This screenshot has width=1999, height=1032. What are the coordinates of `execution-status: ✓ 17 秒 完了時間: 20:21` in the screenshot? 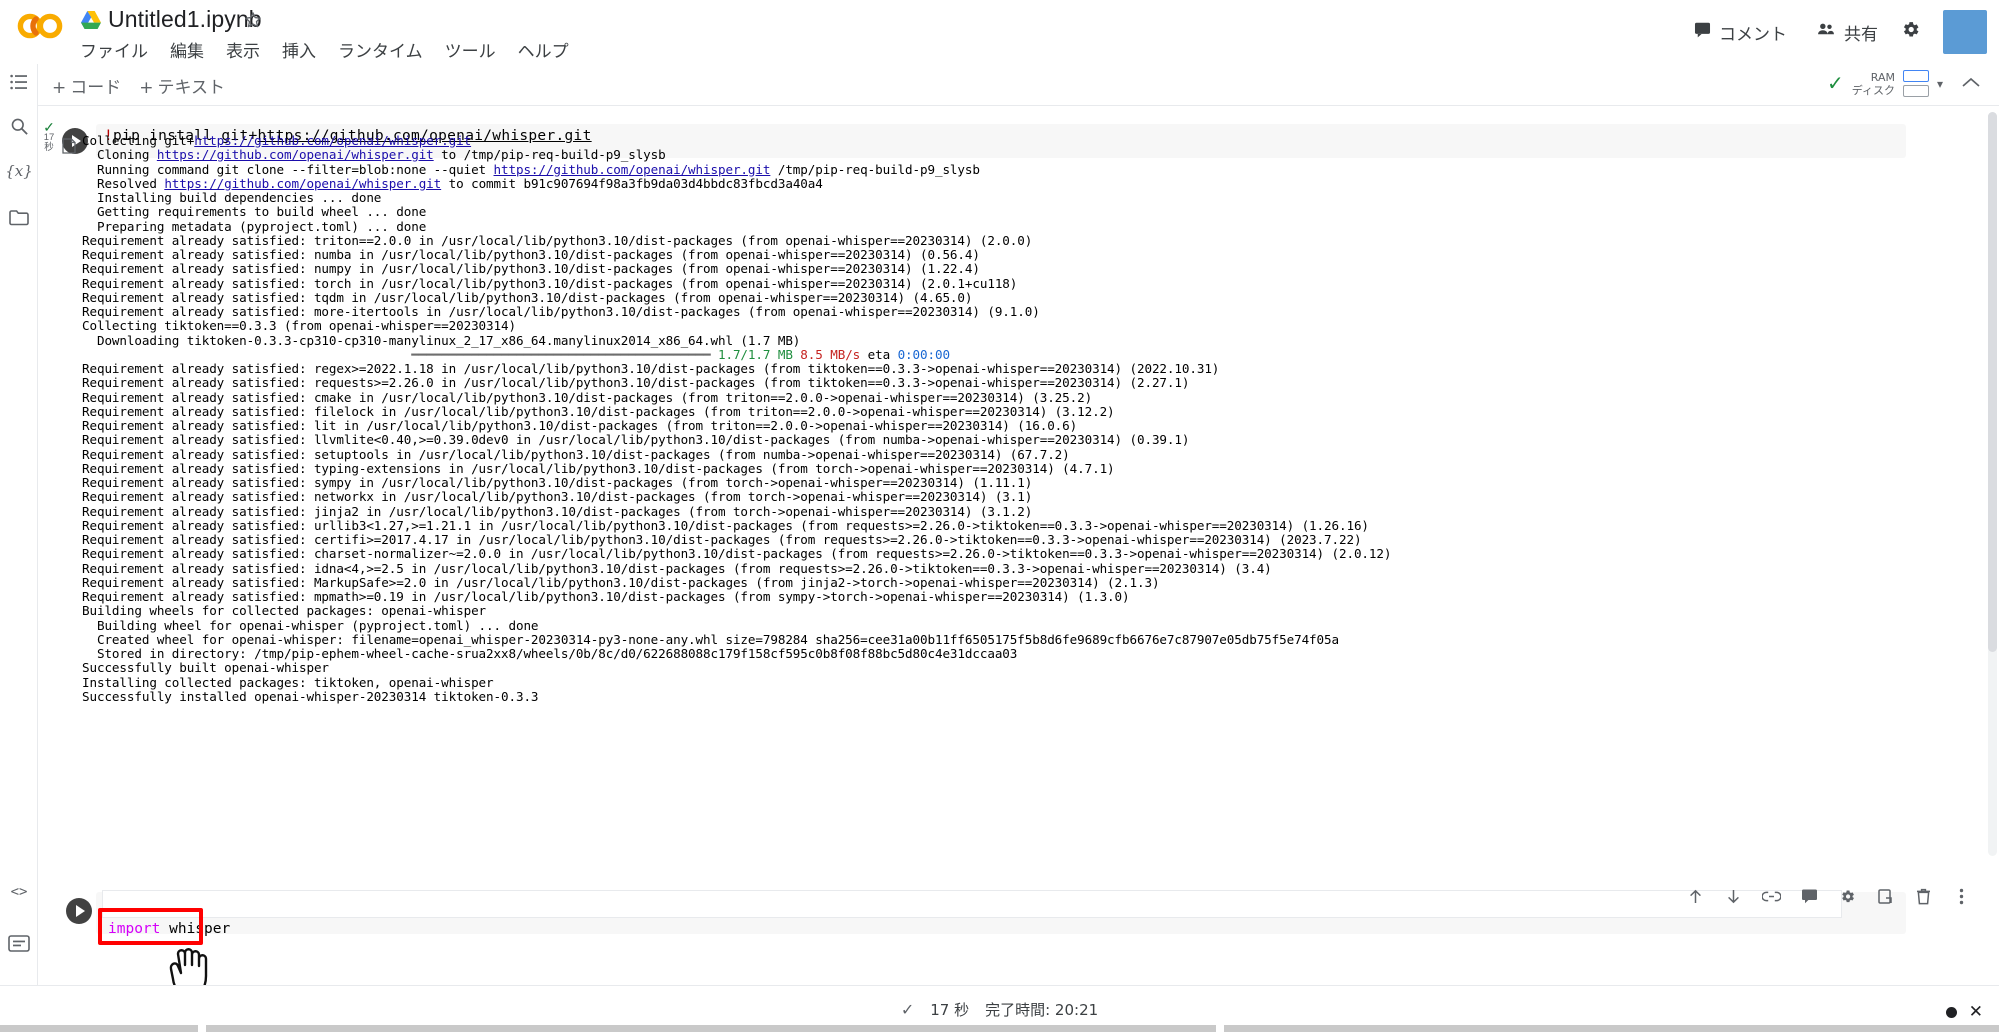 It's located at (999, 1009).